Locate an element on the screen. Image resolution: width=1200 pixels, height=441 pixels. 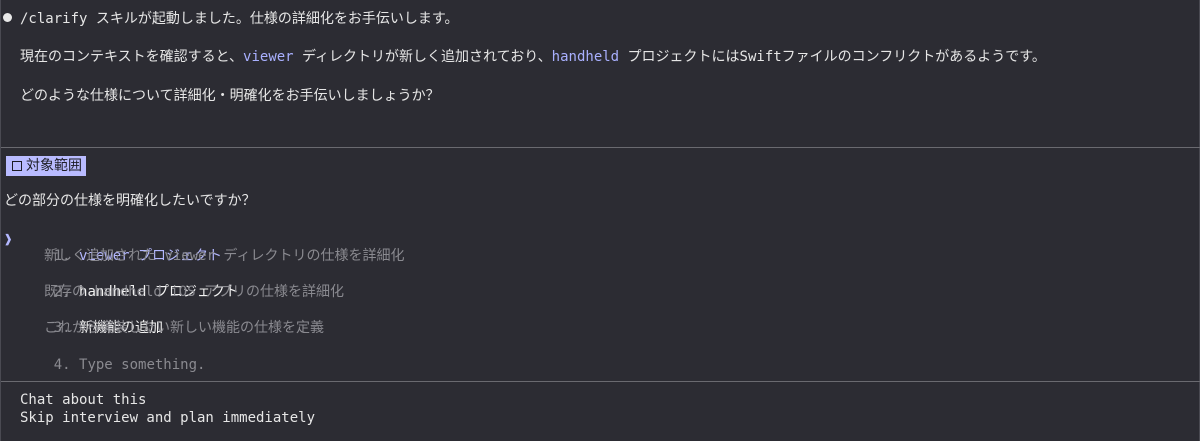
context-text: プロジェクトにはSwiftファイルのコンフリクトがあるようです。 is located at coordinates (832, 57).